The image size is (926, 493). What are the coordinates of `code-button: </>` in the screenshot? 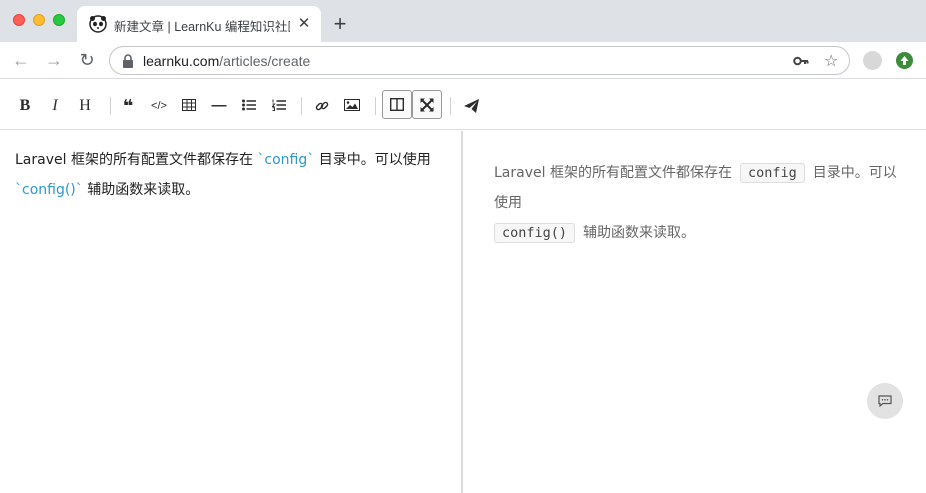 It's located at (159, 106).